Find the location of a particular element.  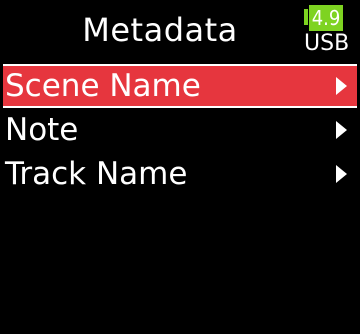

menu-item-label: Scene Name is located at coordinates (103, 86).